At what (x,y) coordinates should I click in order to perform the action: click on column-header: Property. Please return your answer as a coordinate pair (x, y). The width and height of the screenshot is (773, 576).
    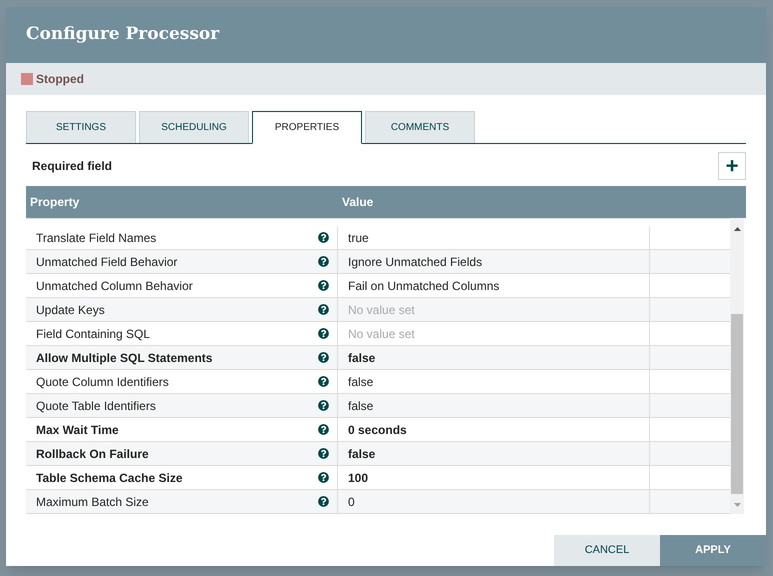
    Looking at the image, I should click on (54, 202).